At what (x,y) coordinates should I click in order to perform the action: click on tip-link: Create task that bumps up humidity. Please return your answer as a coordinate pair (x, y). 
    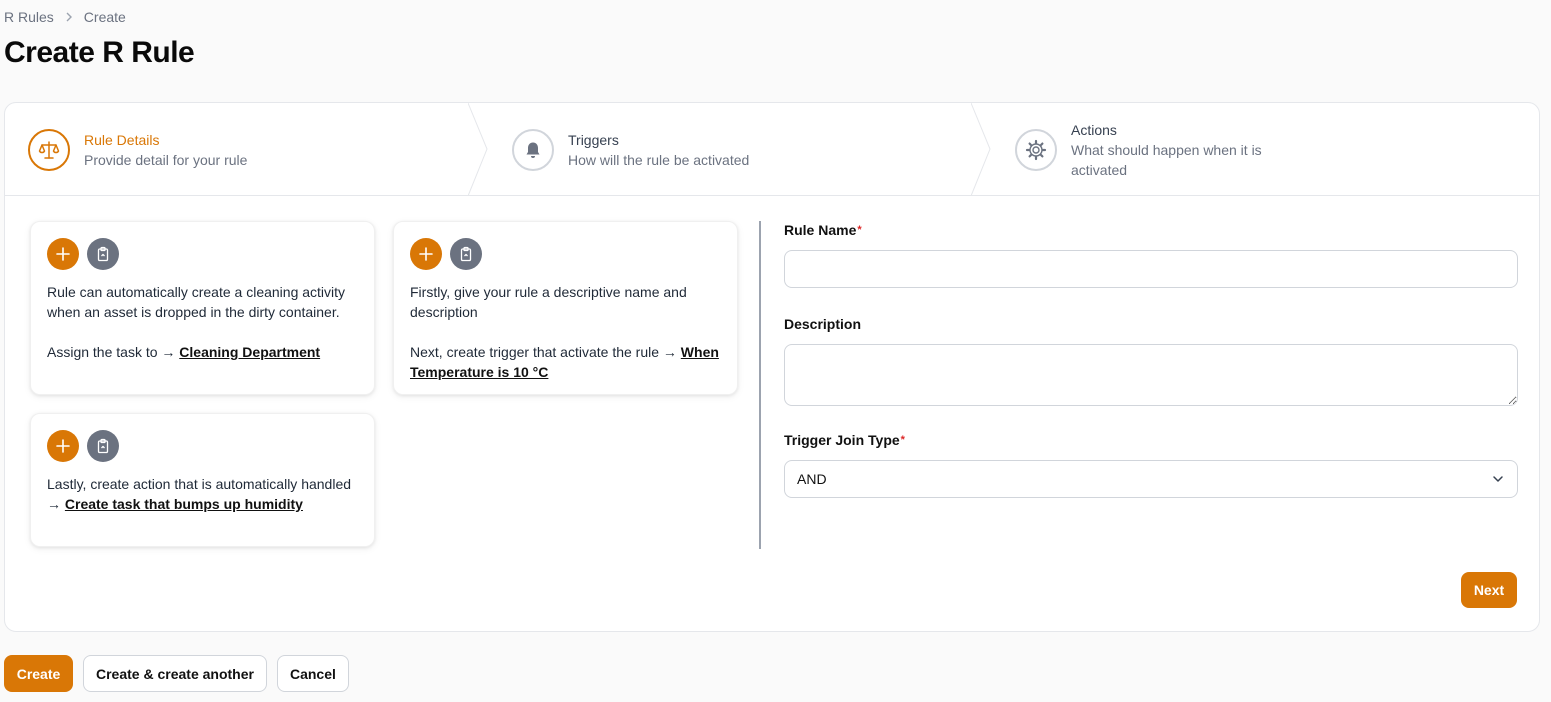
    Looking at the image, I should click on (184, 504).